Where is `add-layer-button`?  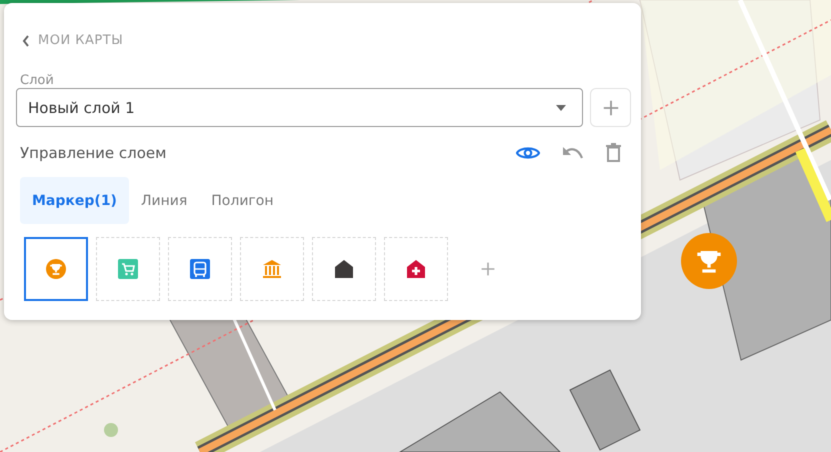
add-layer-button is located at coordinates (610, 107).